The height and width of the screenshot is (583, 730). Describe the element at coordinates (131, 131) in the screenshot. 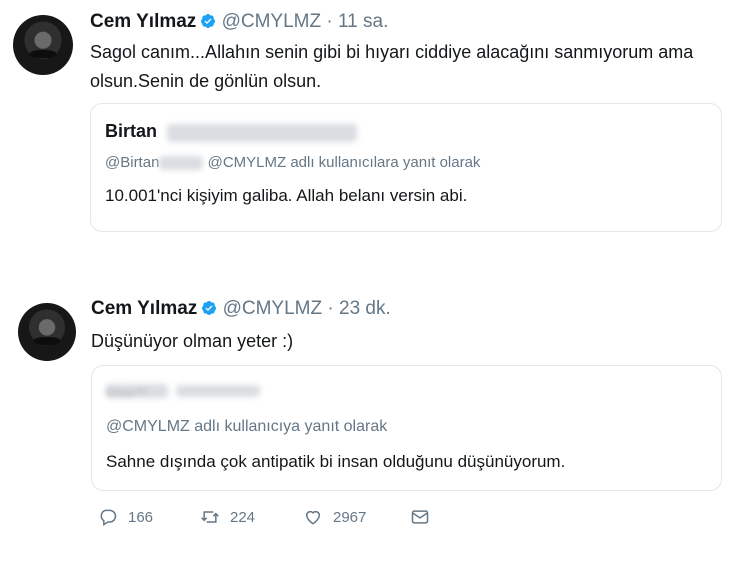

I see `quoted-name: Birtan` at that location.